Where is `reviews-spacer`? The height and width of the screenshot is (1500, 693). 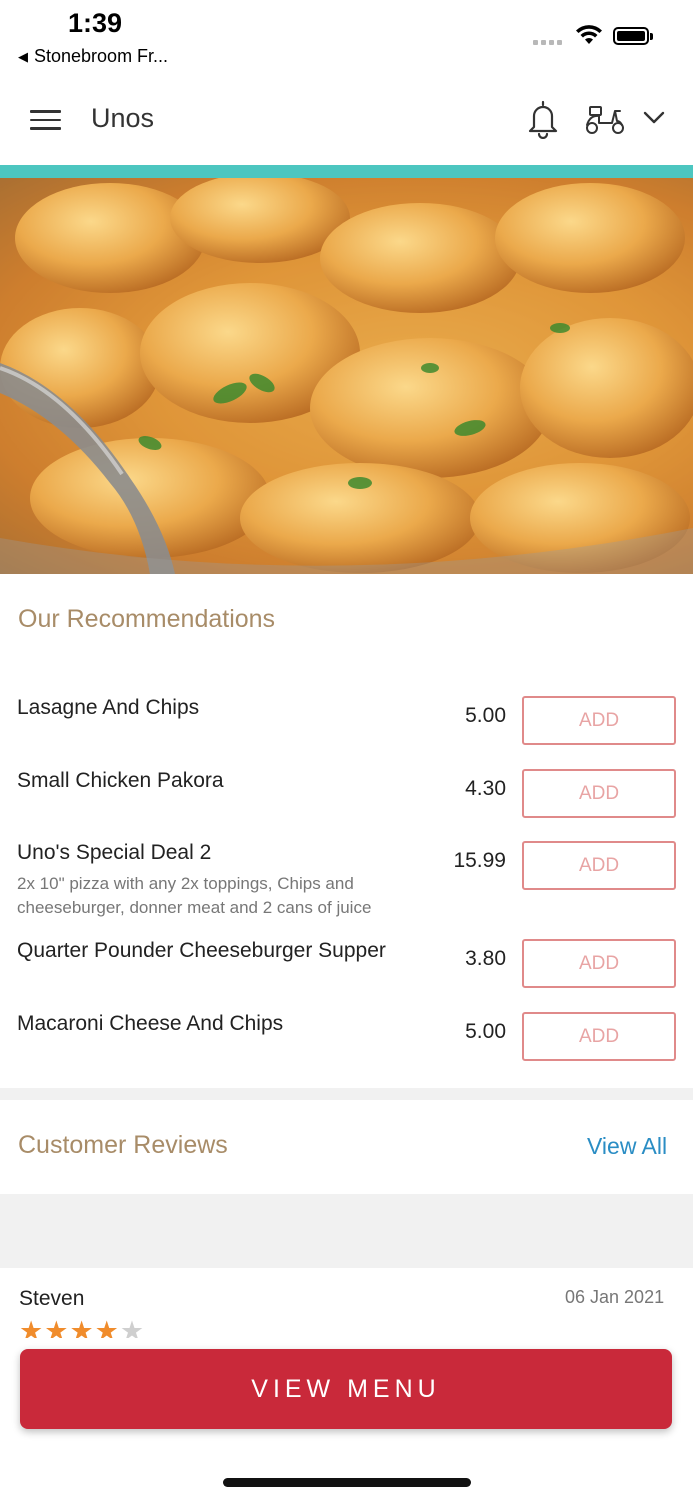
reviews-spacer is located at coordinates (346, 1231).